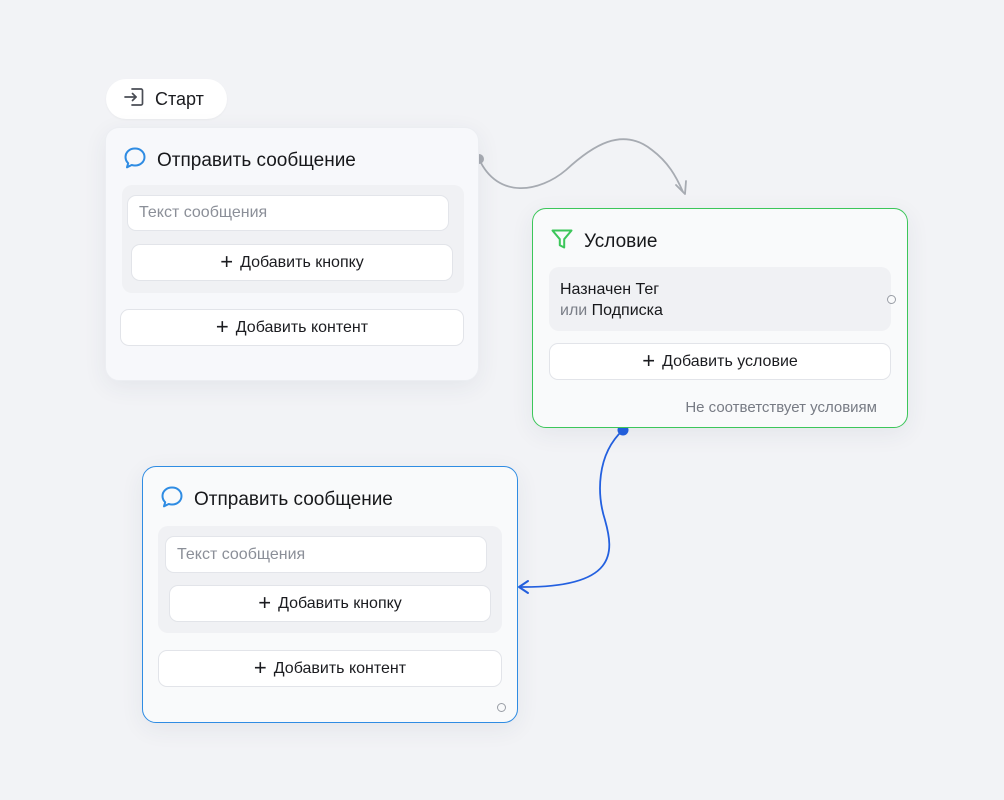 The width and height of the screenshot is (1004, 800). I want to click on condition-rule: Назначен Тег или Подписка, so click(720, 299).